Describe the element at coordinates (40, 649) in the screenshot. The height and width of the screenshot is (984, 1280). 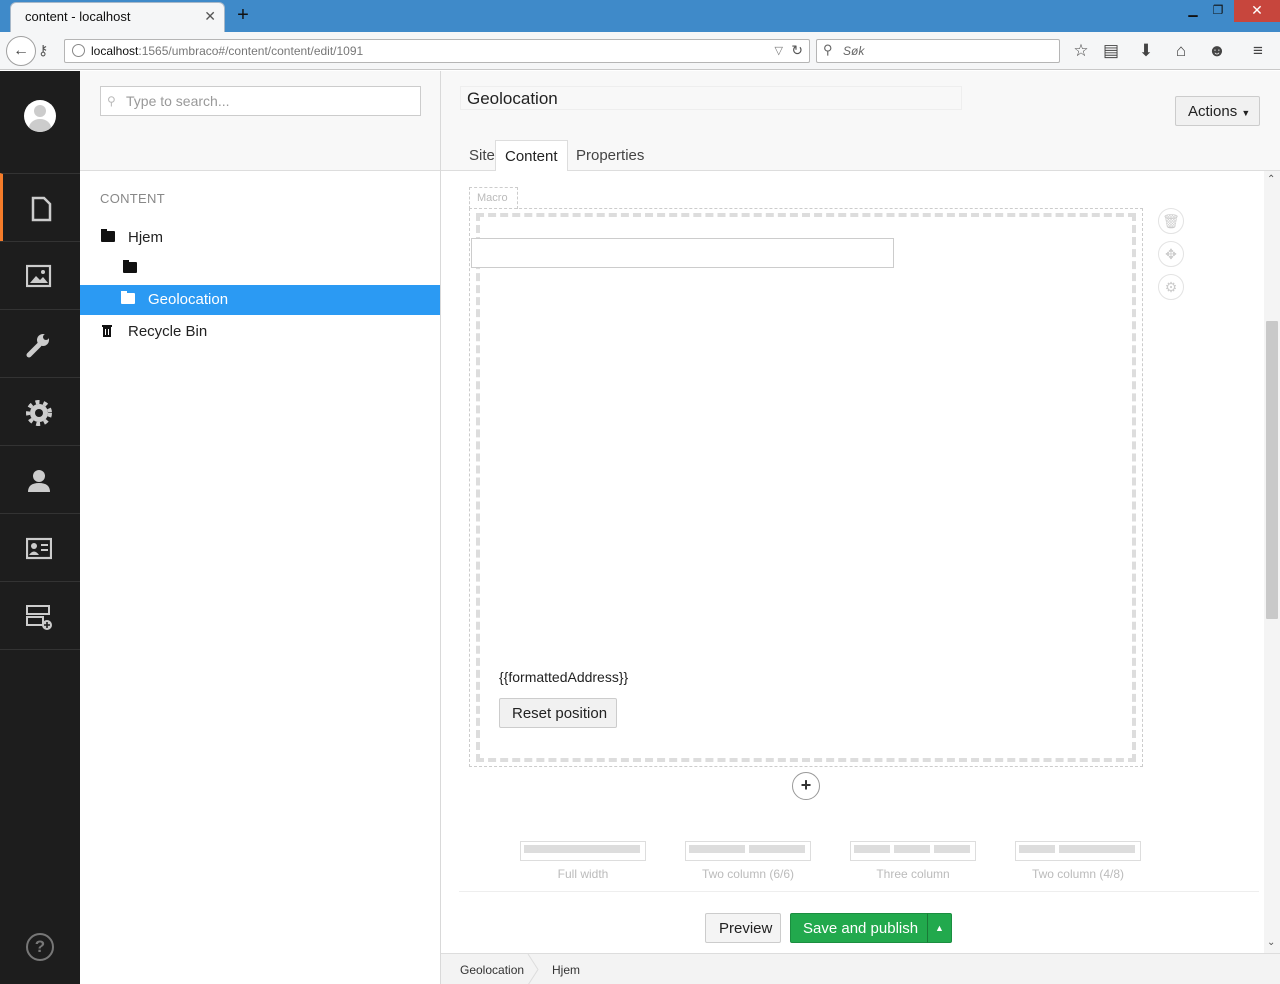
I see `section-divider` at that location.